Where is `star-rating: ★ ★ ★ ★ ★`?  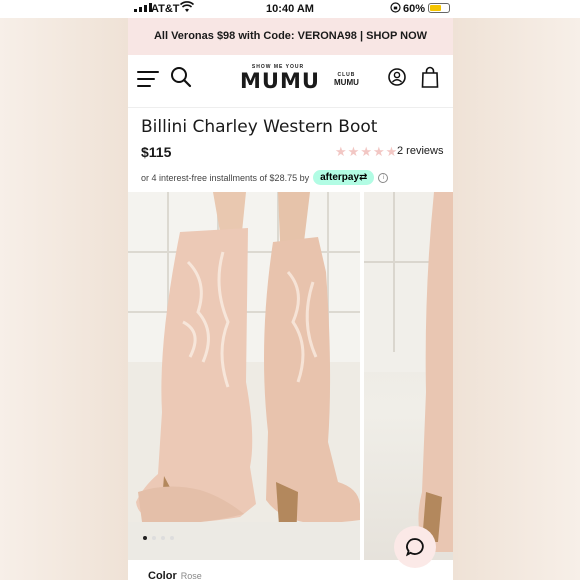
star-rating: ★ ★ ★ ★ ★ is located at coordinates (366, 152).